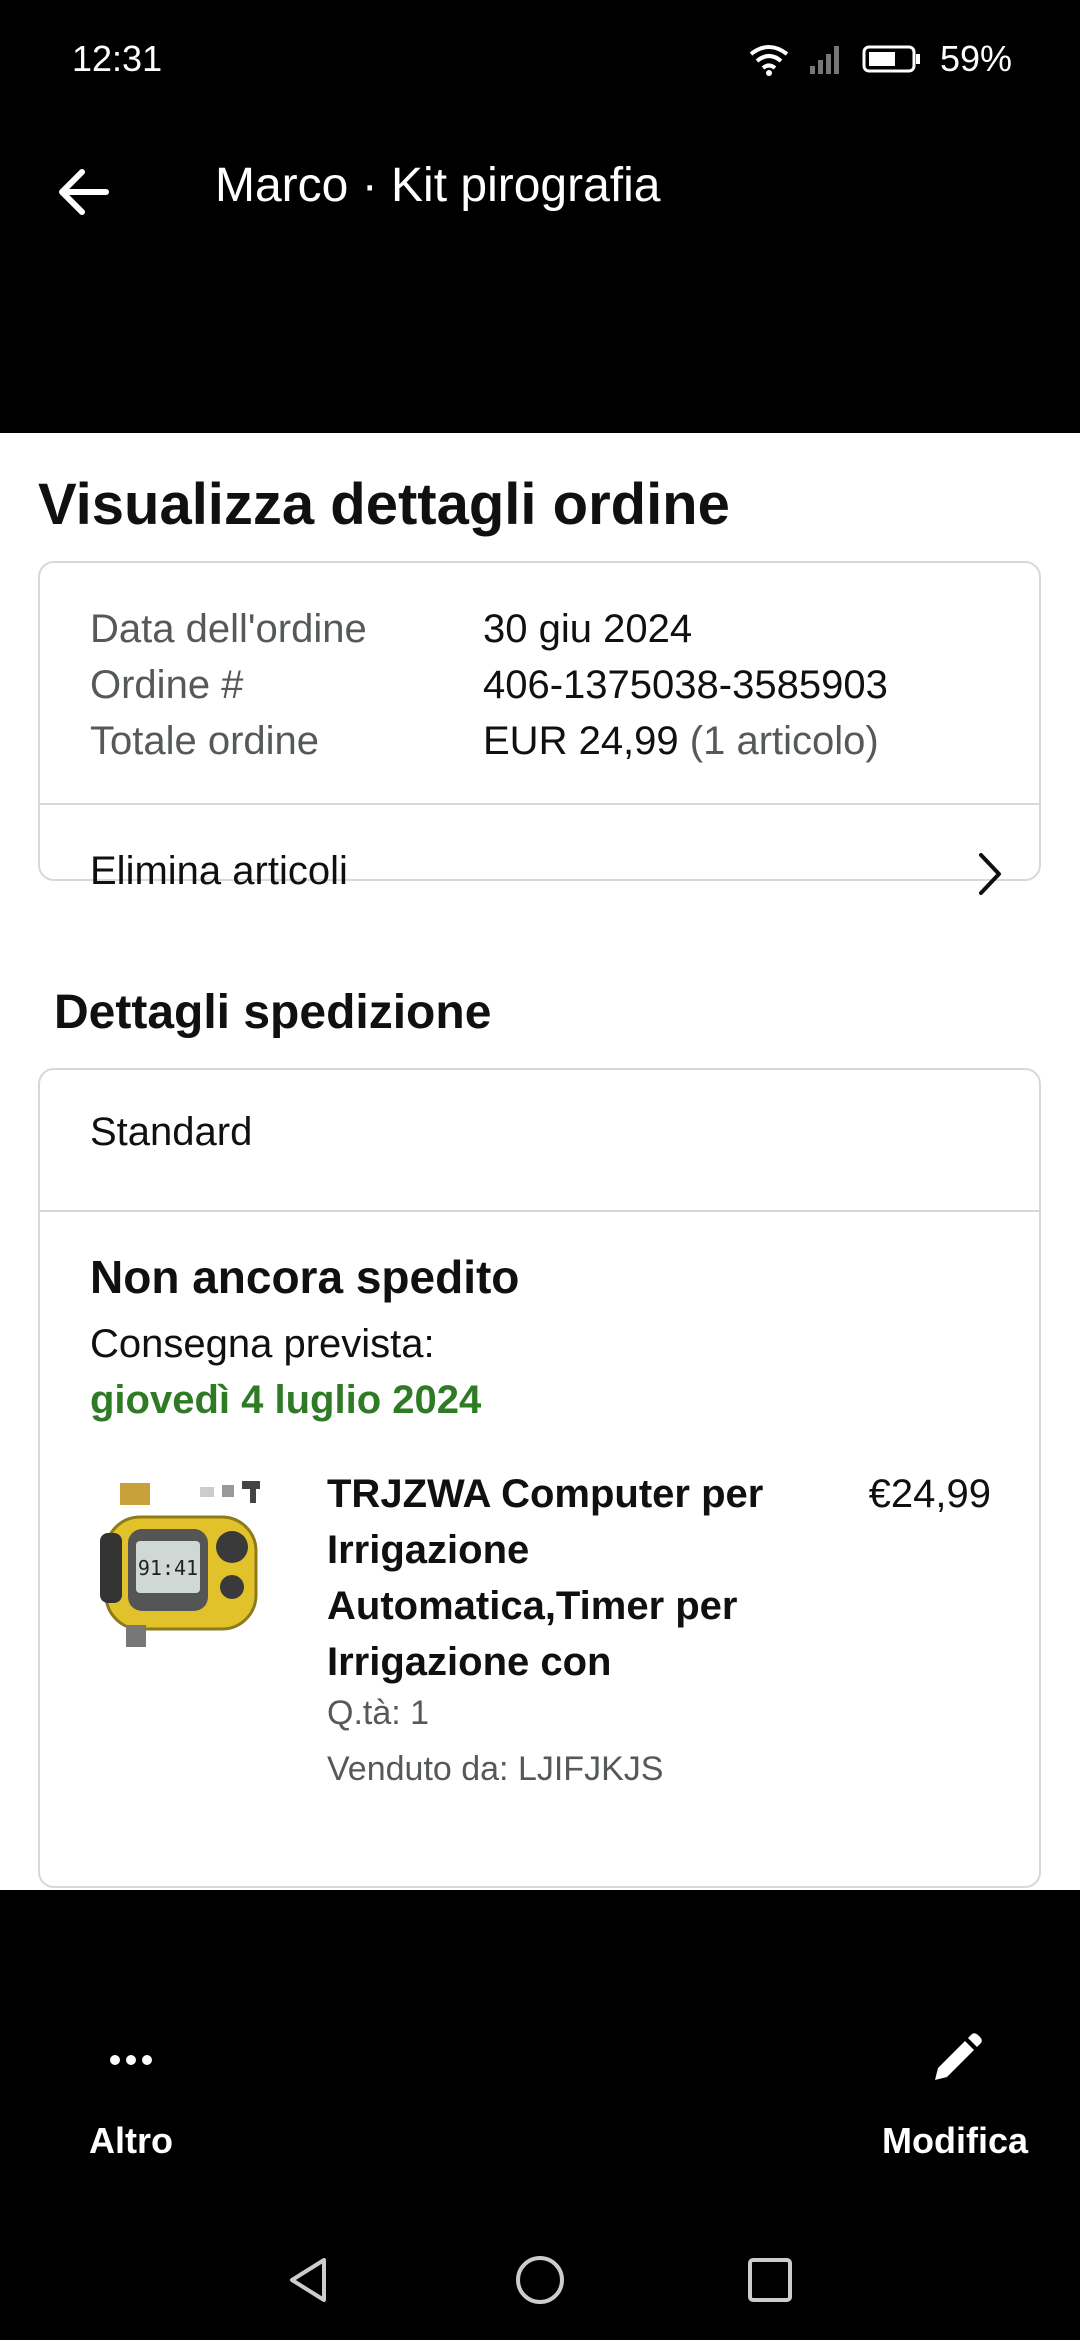 This screenshot has width=1080, height=2340. Describe the element at coordinates (168, 1568) in the screenshot. I see `product-image-display: 91:41` at that location.